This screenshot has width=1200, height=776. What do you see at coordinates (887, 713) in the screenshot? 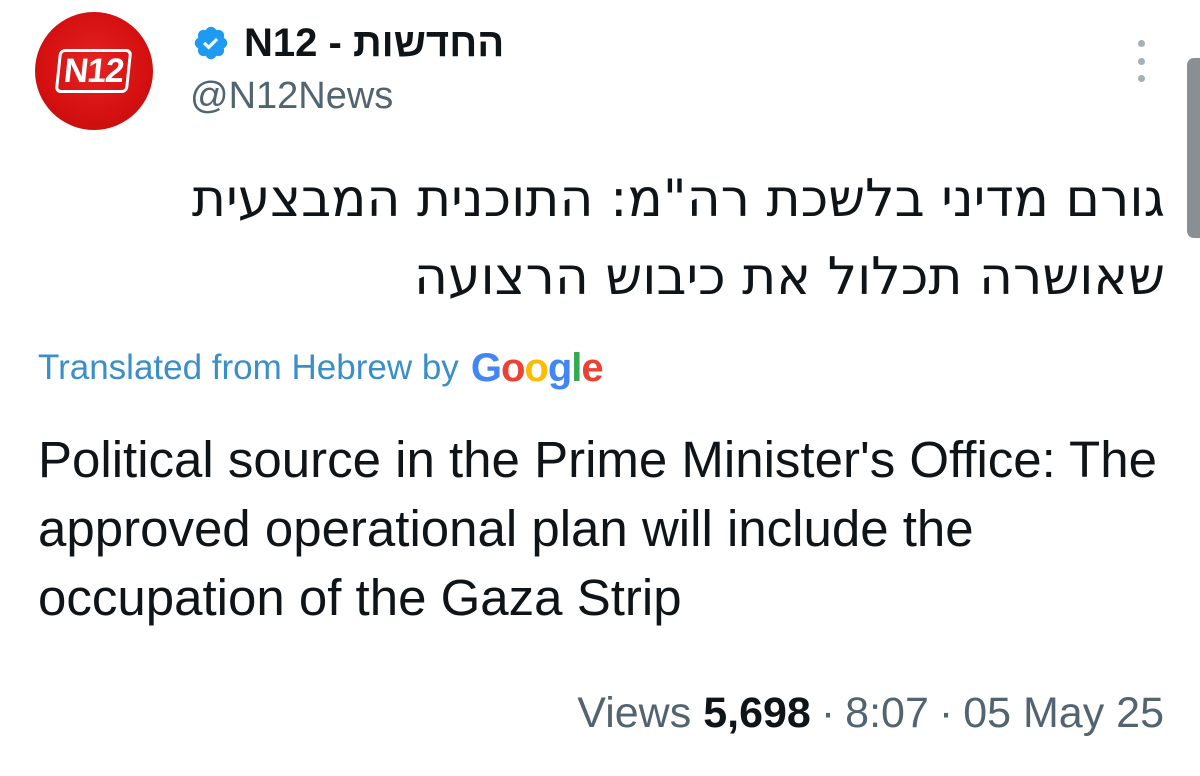
I see `tweet-time: 8:07` at bounding box center [887, 713].